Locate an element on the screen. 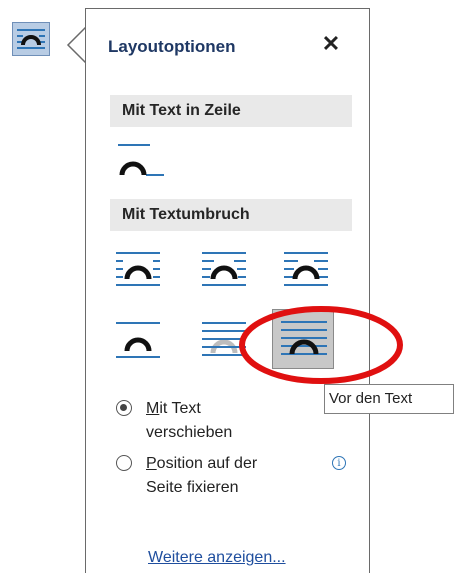 The image size is (454, 573). radio-fix-underlined-letter: P is located at coordinates (151, 463).